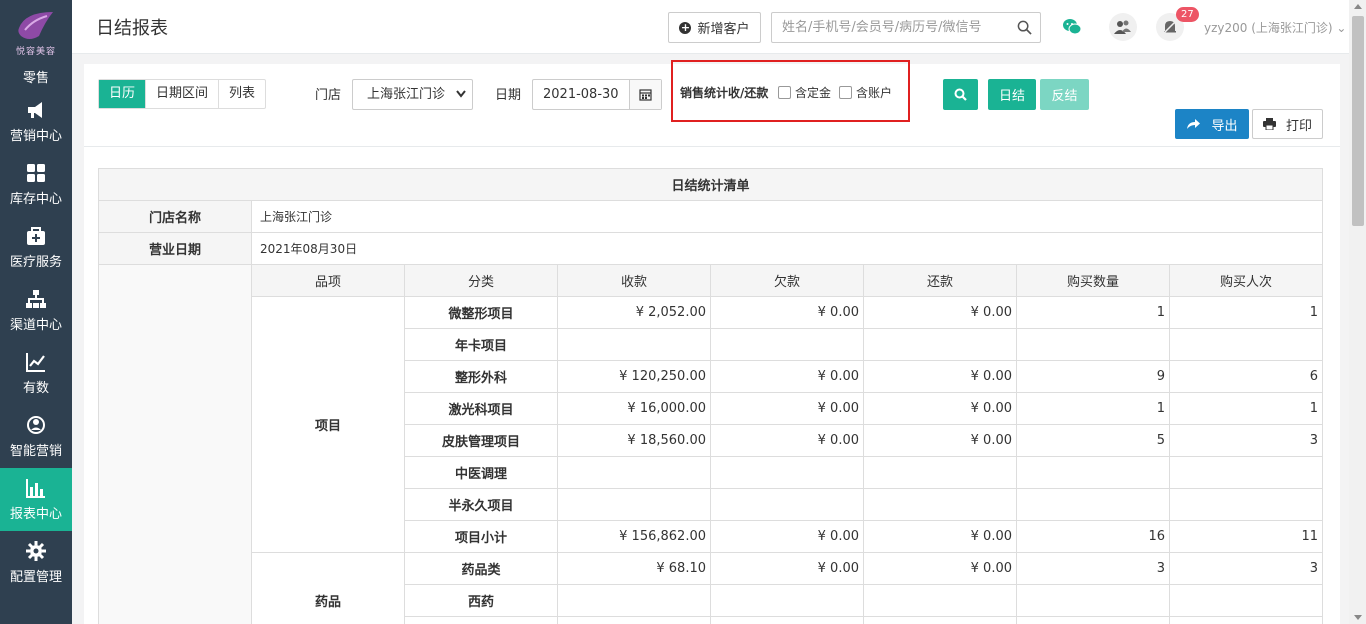  Describe the element at coordinates (1194, 124) in the screenshot. I see `share-icon` at that location.